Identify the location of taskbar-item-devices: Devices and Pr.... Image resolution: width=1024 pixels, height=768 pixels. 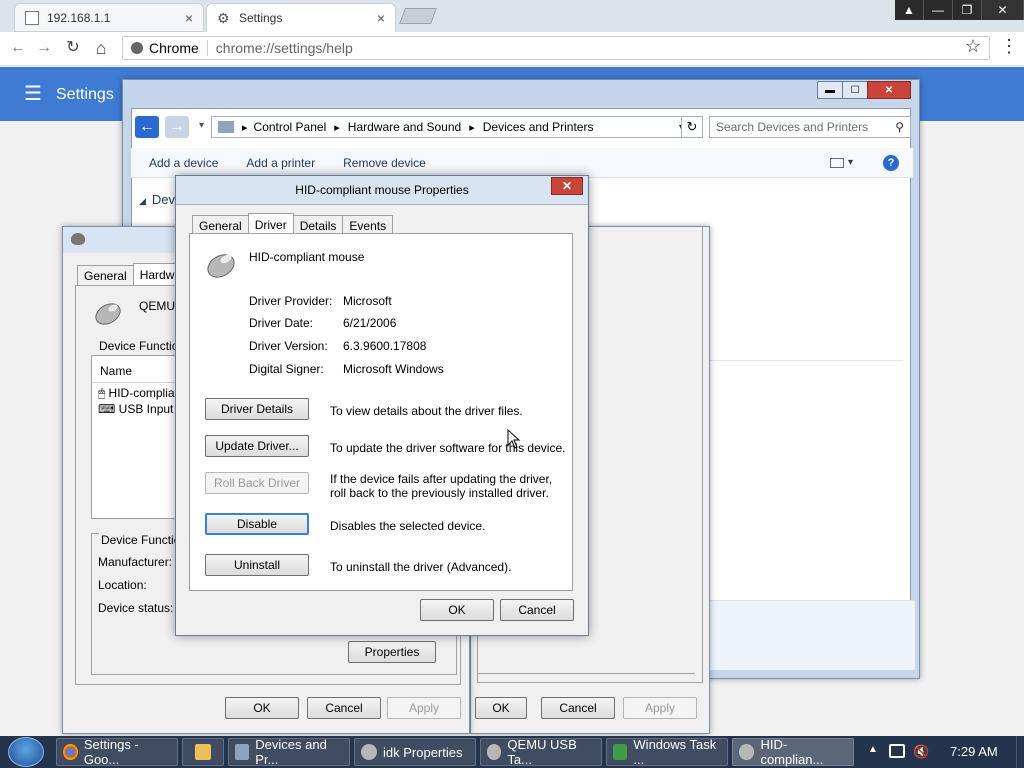
(289, 752).